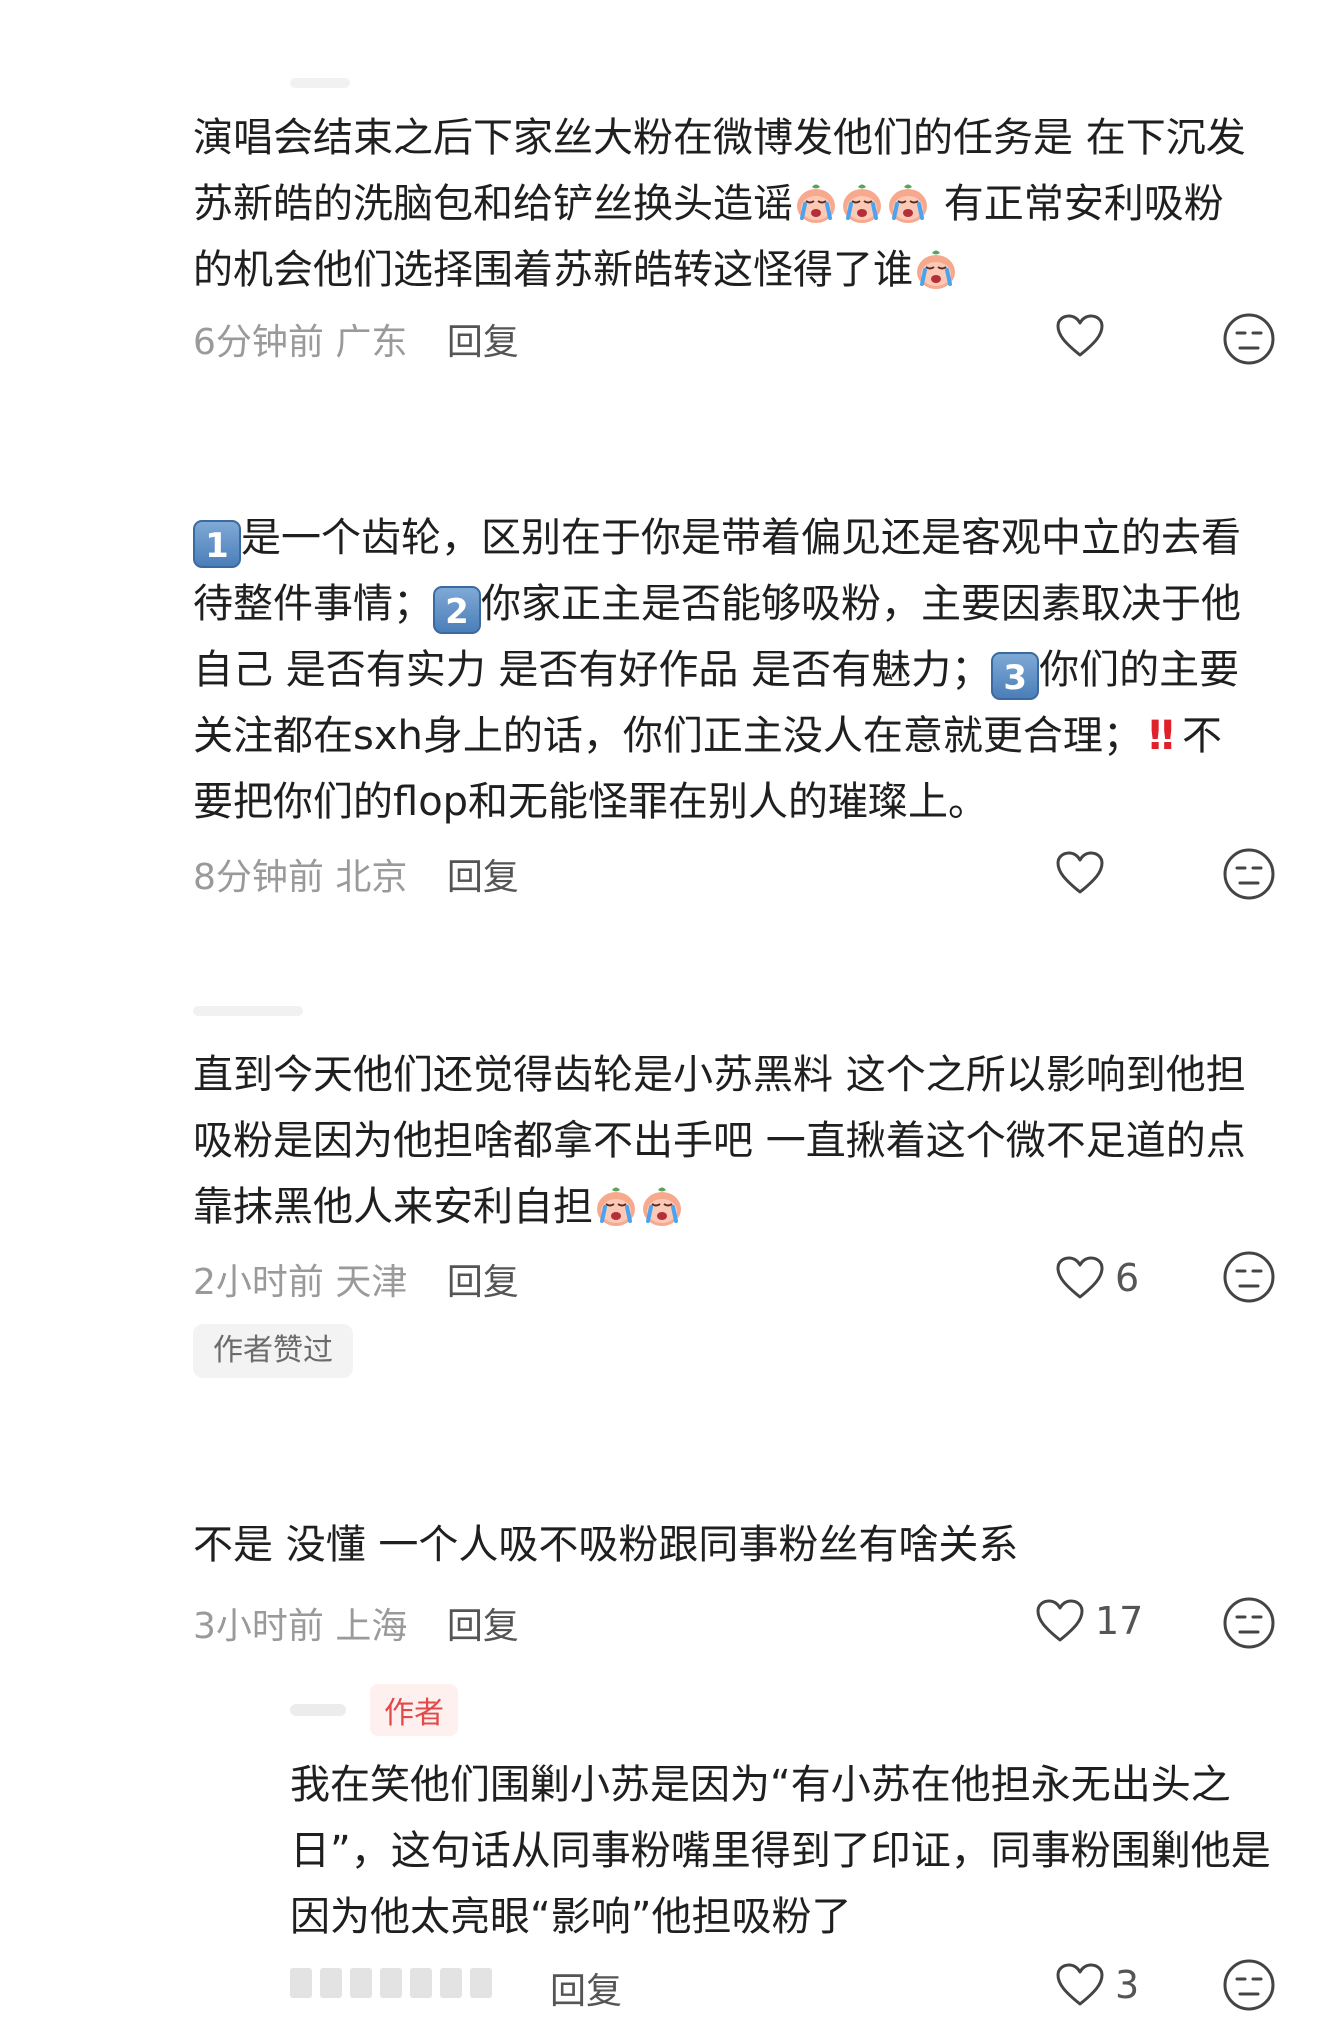  Describe the element at coordinates (371, 1282) in the screenshot. I see `location: 天津` at that location.